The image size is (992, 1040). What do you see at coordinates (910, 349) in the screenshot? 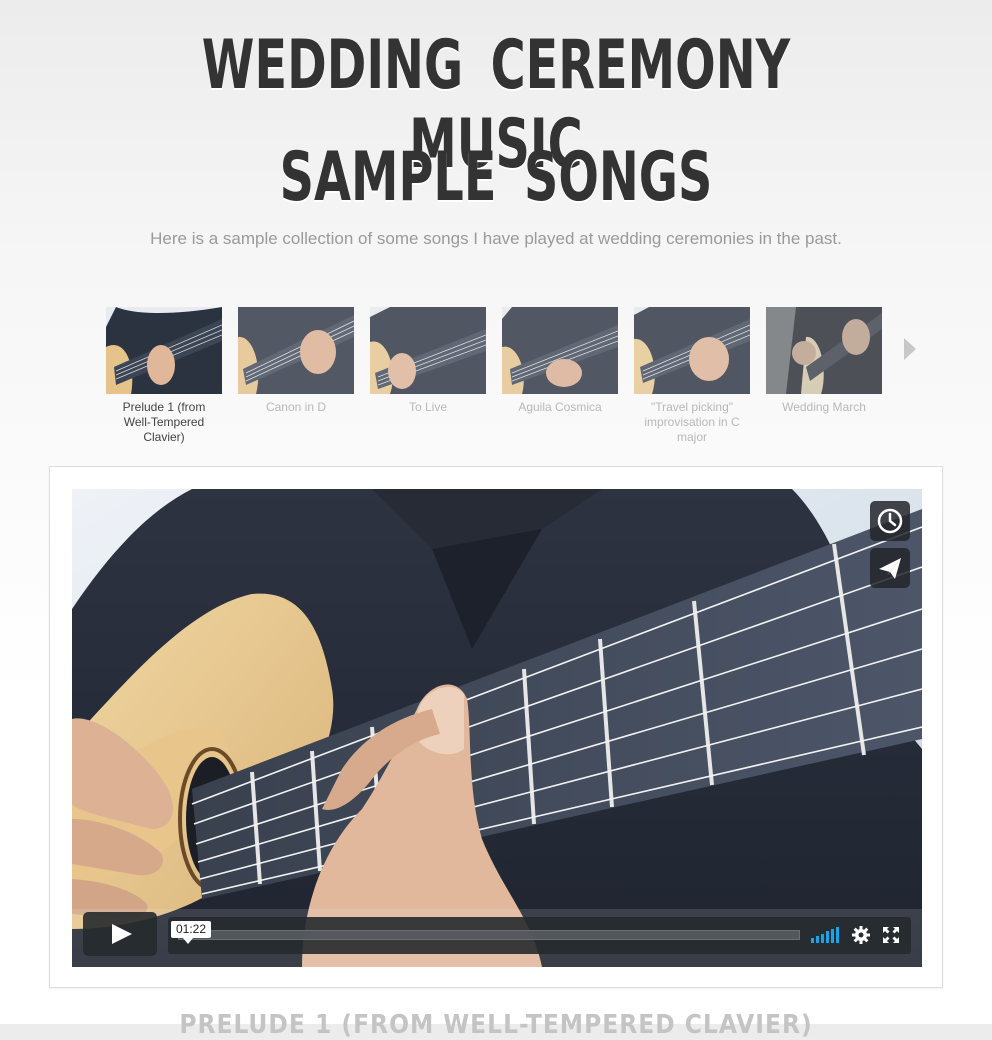
I see `chevron-right-icon` at bounding box center [910, 349].